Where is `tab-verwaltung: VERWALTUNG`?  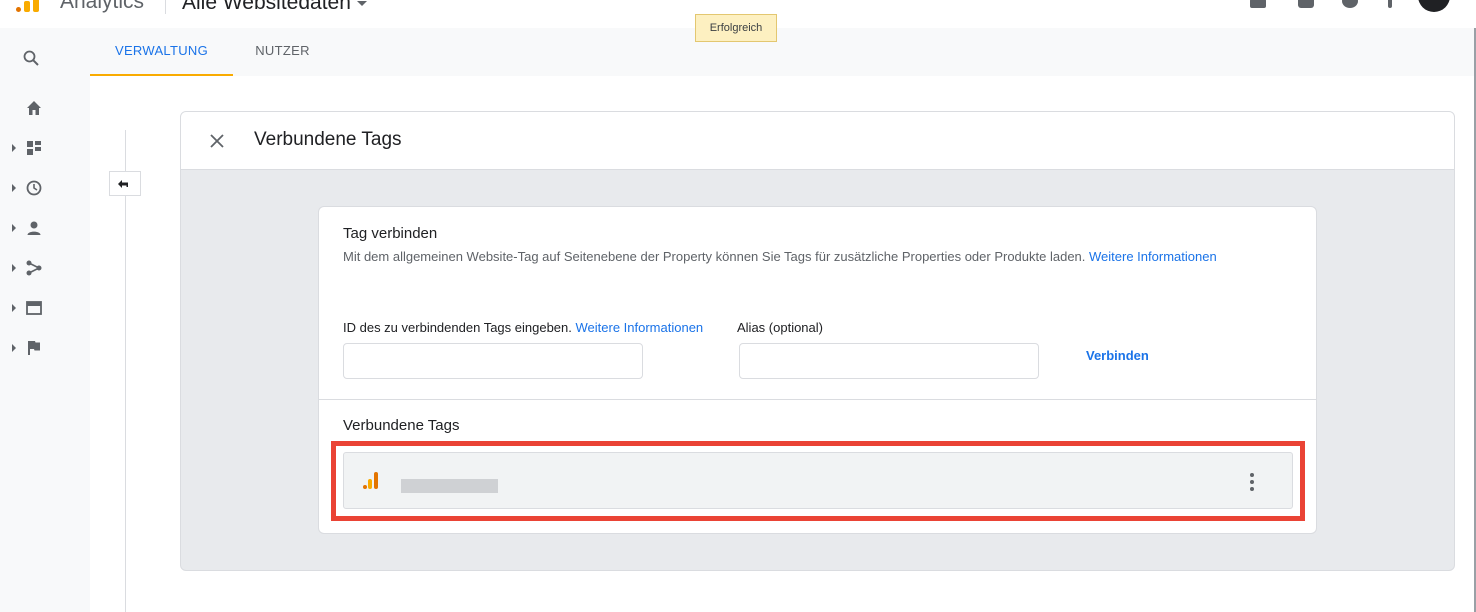
tab-verwaltung: VERWALTUNG is located at coordinates (161, 52).